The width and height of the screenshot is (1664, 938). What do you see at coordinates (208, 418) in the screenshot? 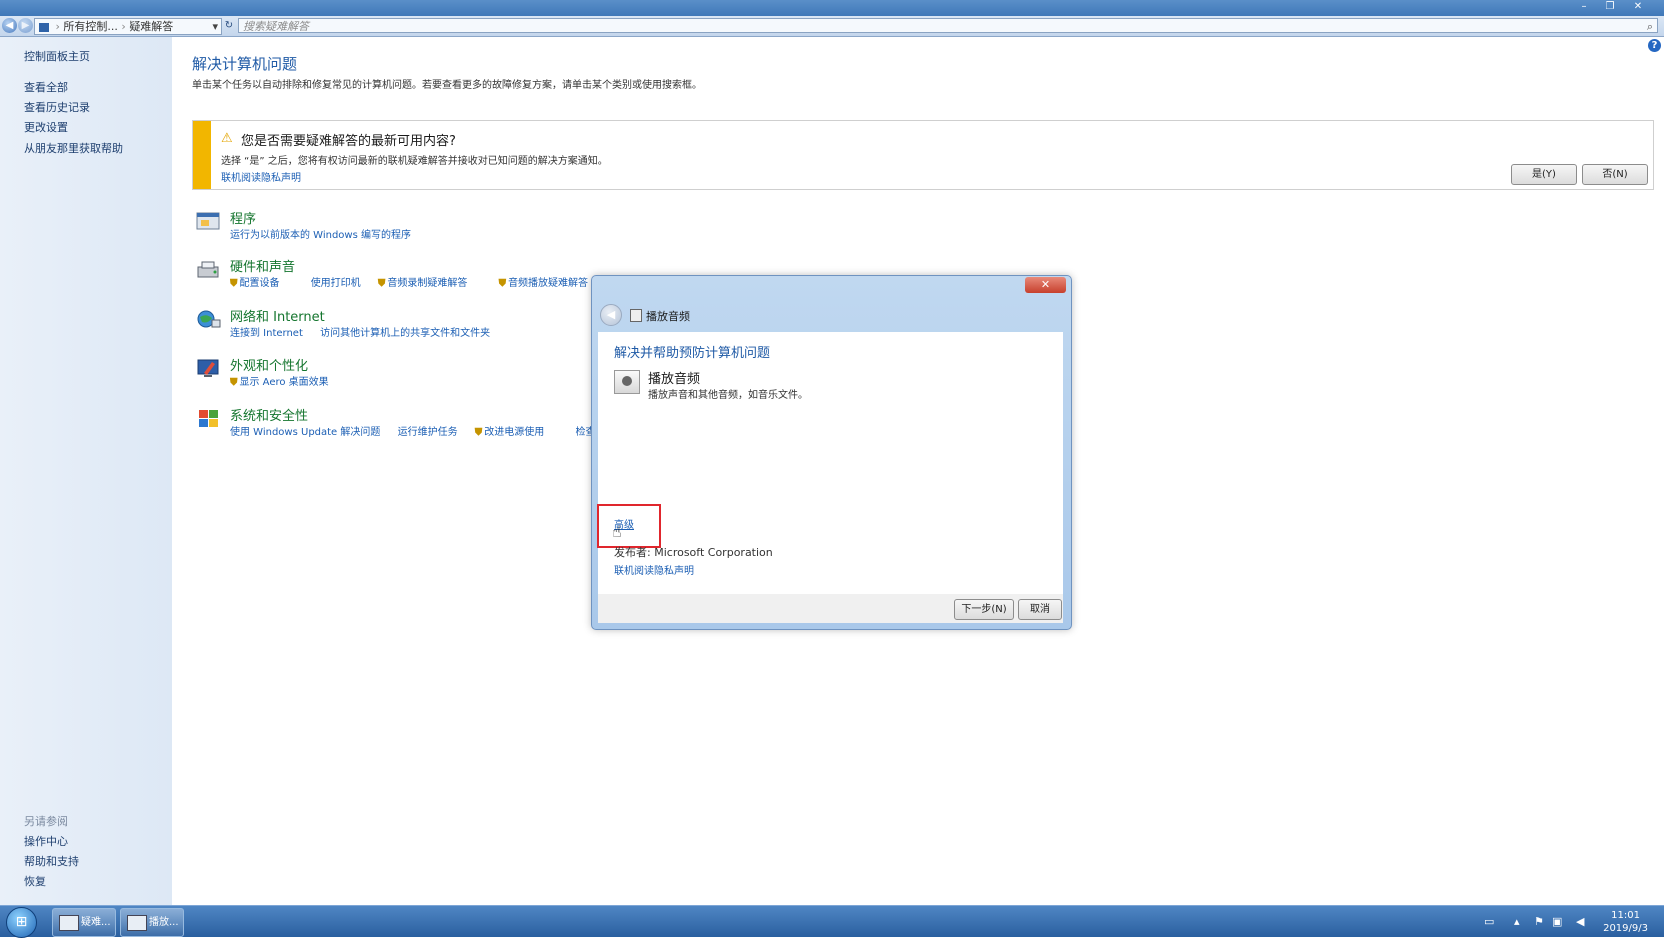
I see `system-security-icon` at bounding box center [208, 418].